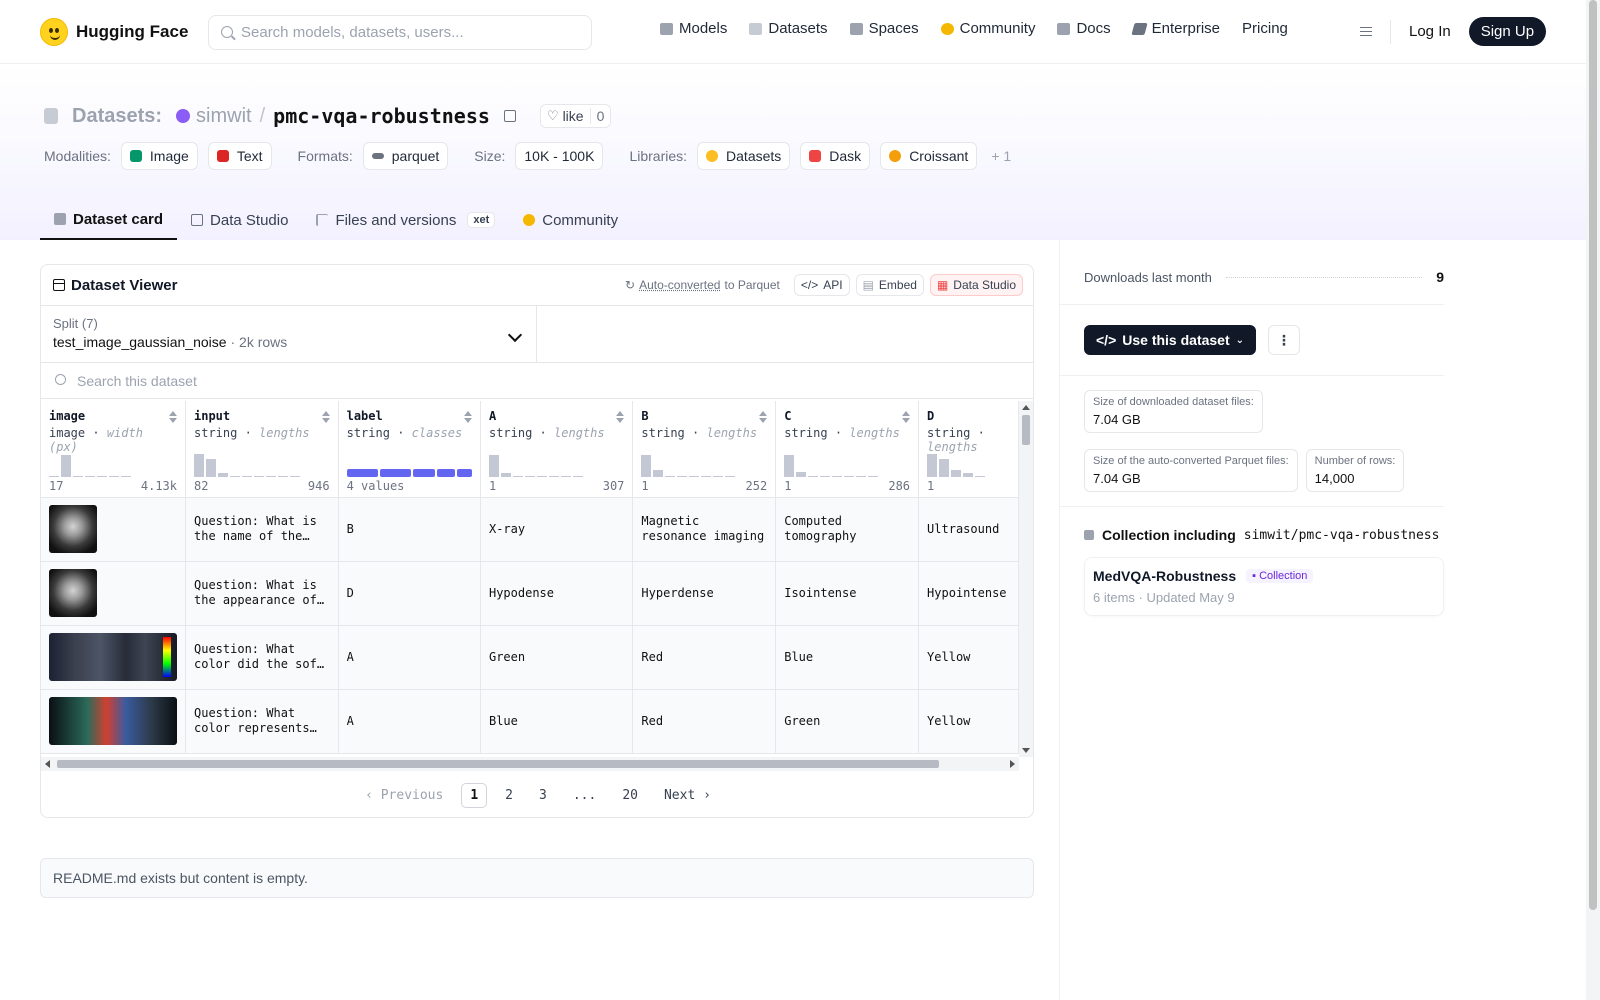  I want to click on column-header-6: Dstring · lengths 1, so click(968, 449).